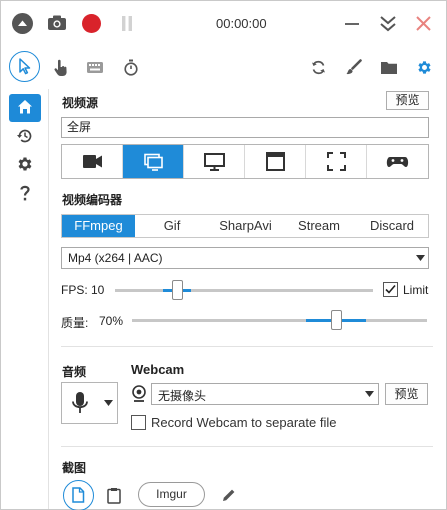  Describe the element at coordinates (80, 103) in the screenshot. I see `video-source-title: 视频源` at that location.